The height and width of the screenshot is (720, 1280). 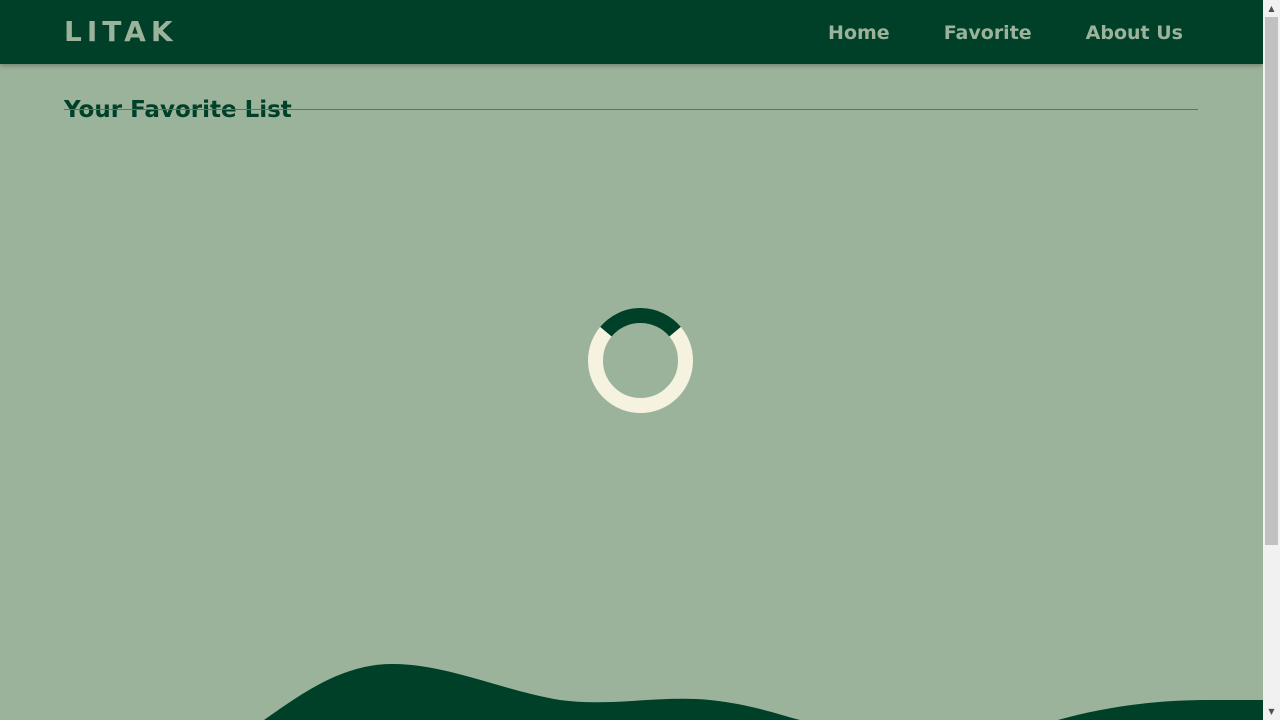 What do you see at coordinates (640, 322) in the screenshot?
I see `spinner-arc` at bounding box center [640, 322].